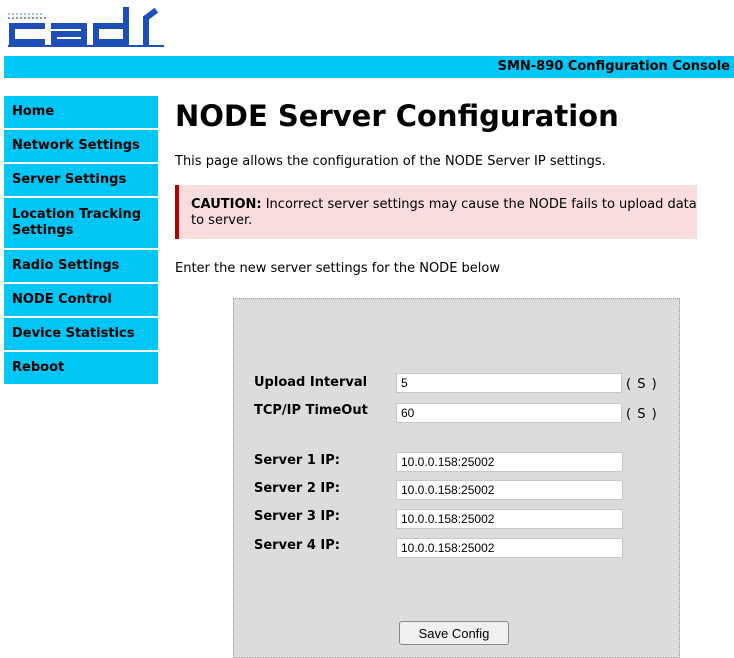  I want to click on console-title: SMN-890 Configuration Console, so click(613, 66).